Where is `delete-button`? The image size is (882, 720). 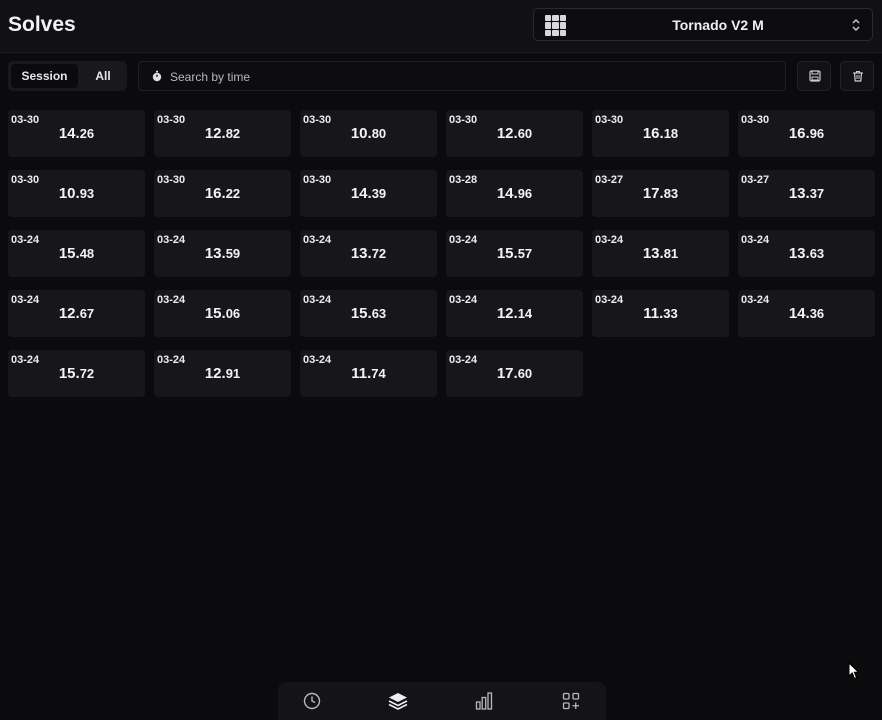
delete-button is located at coordinates (857, 76).